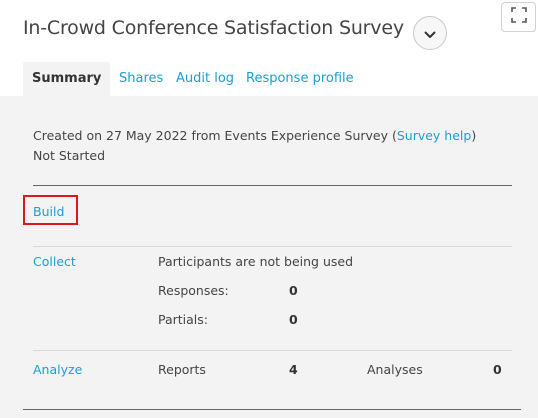  I want to click on responses-count: 0, so click(293, 290).